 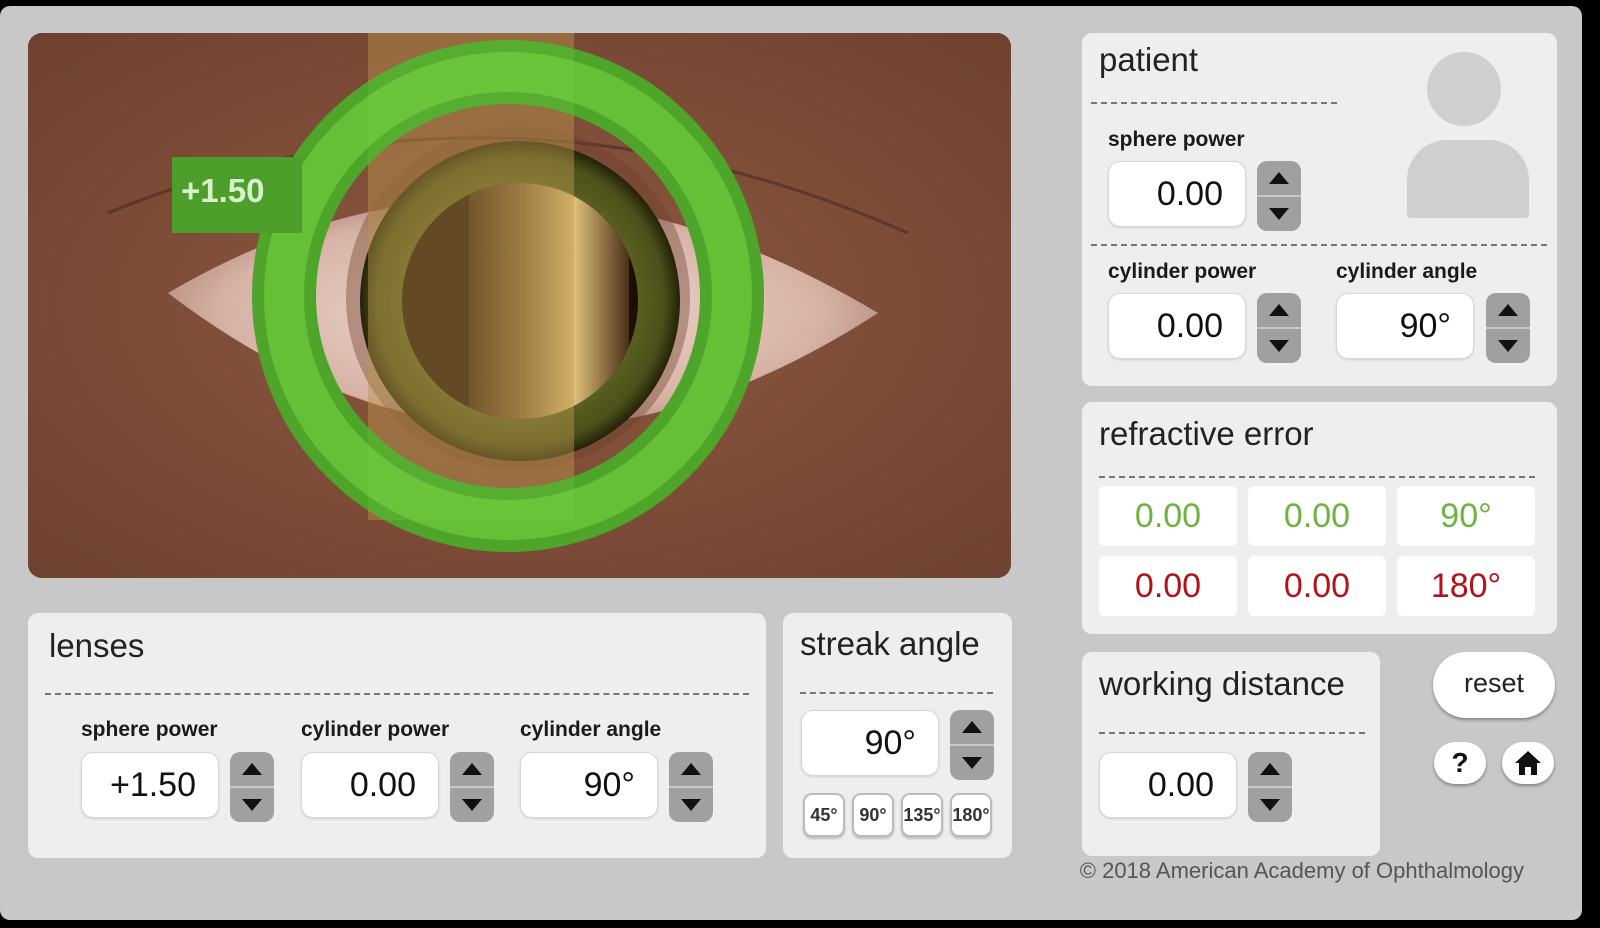 I want to click on reset-button: reset, so click(x=1494, y=685).